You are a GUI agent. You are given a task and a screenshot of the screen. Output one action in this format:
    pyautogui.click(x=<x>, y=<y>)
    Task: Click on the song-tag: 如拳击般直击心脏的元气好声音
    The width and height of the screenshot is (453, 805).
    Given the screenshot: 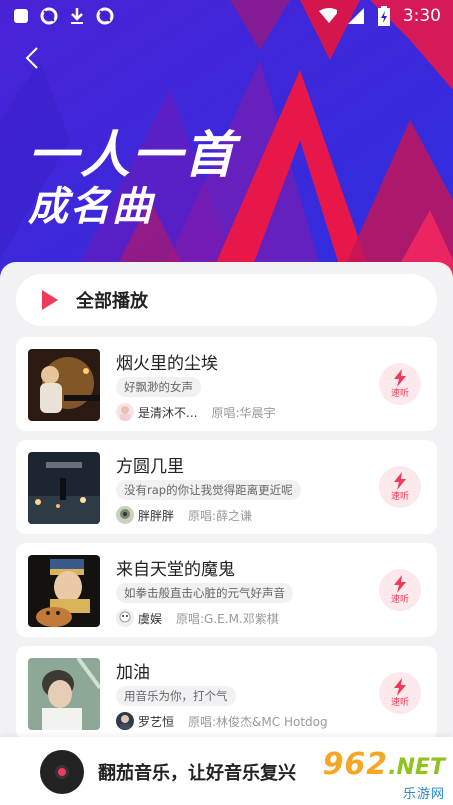 What is the action you would take?
    pyautogui.click(x=204, y=593)
    